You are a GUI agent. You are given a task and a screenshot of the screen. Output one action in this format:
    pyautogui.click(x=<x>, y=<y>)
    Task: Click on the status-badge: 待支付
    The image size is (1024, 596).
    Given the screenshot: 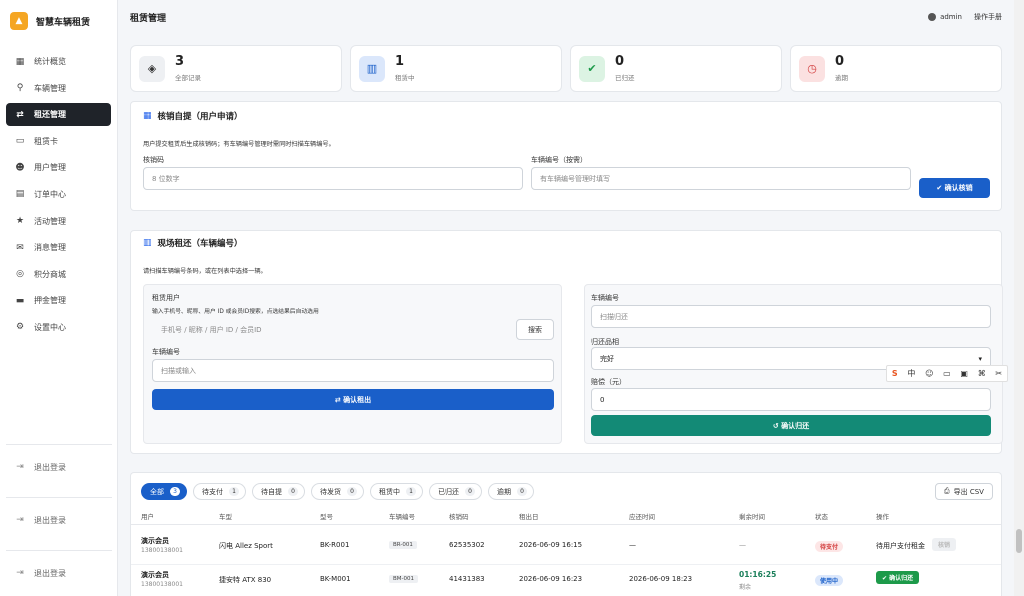 What is the action you would take?
    pyautogui.click(x=829, y=546)
    